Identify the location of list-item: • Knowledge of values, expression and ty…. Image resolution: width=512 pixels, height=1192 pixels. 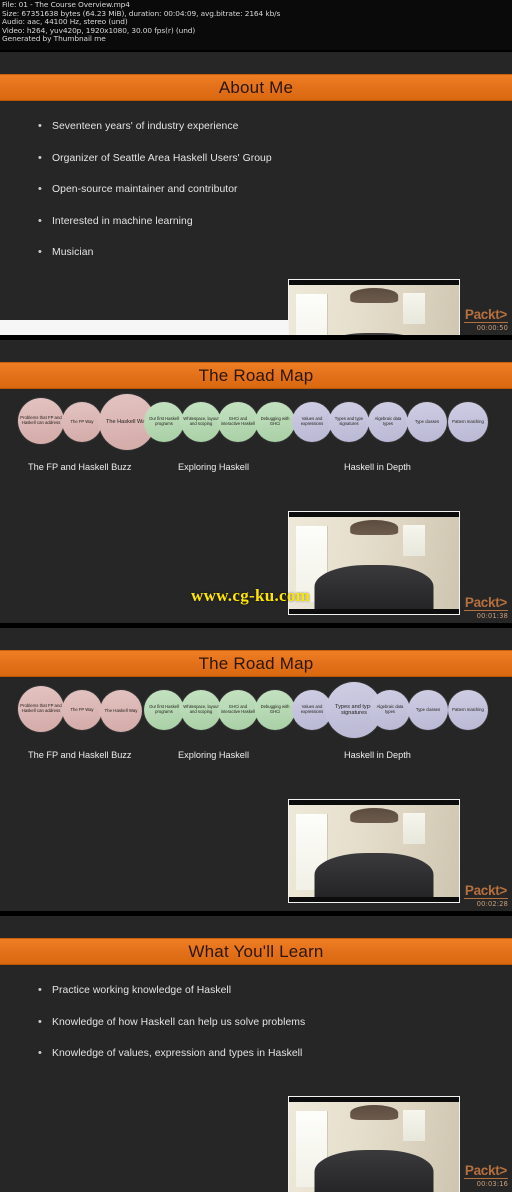
(188, 1053).